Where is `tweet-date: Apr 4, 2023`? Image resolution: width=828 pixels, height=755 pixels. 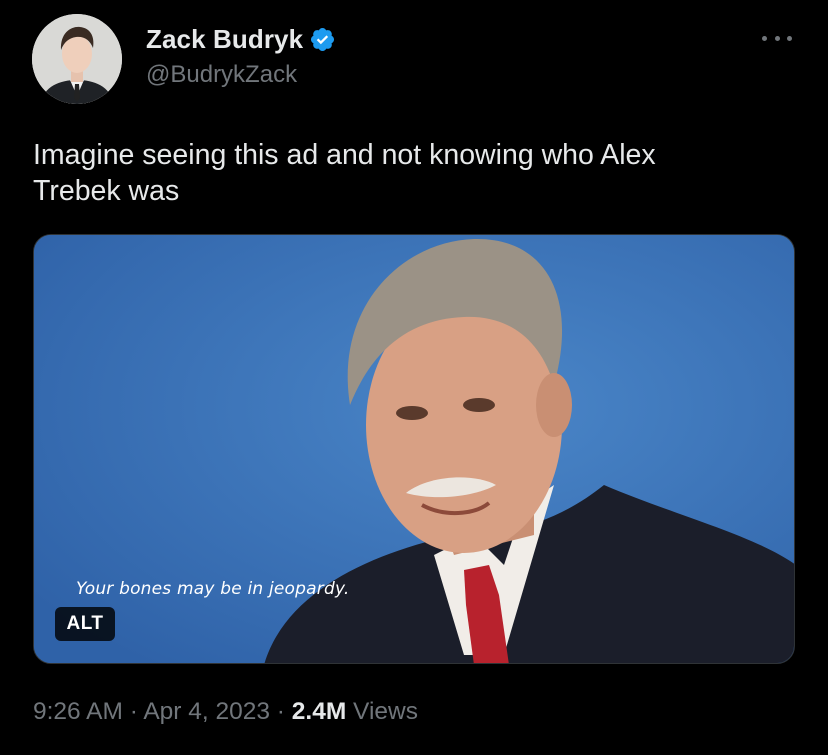 tweet-date: Apr 4, 2023 is located at coordinates (206, 711).